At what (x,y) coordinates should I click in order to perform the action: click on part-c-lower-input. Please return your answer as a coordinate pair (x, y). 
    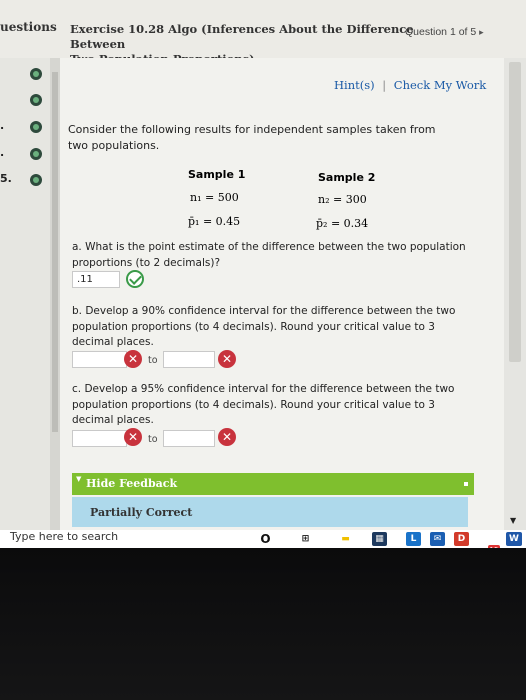
    Looking at the image, I should click on (99, 438).